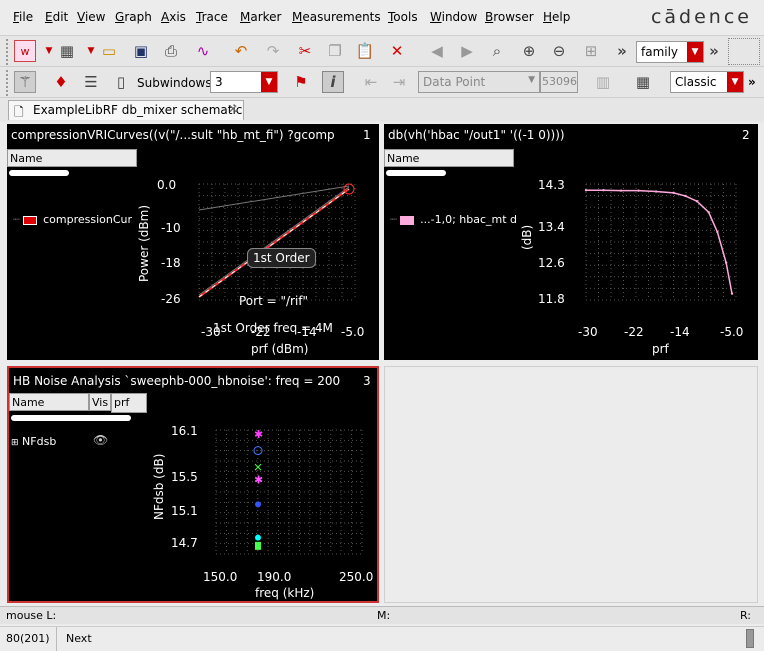 The image size is (764, 651). What do you see at coordinates (707, 82) in the screenshot?
I see `classic-combo: Classic ▼` at bounding box center [707, 82].